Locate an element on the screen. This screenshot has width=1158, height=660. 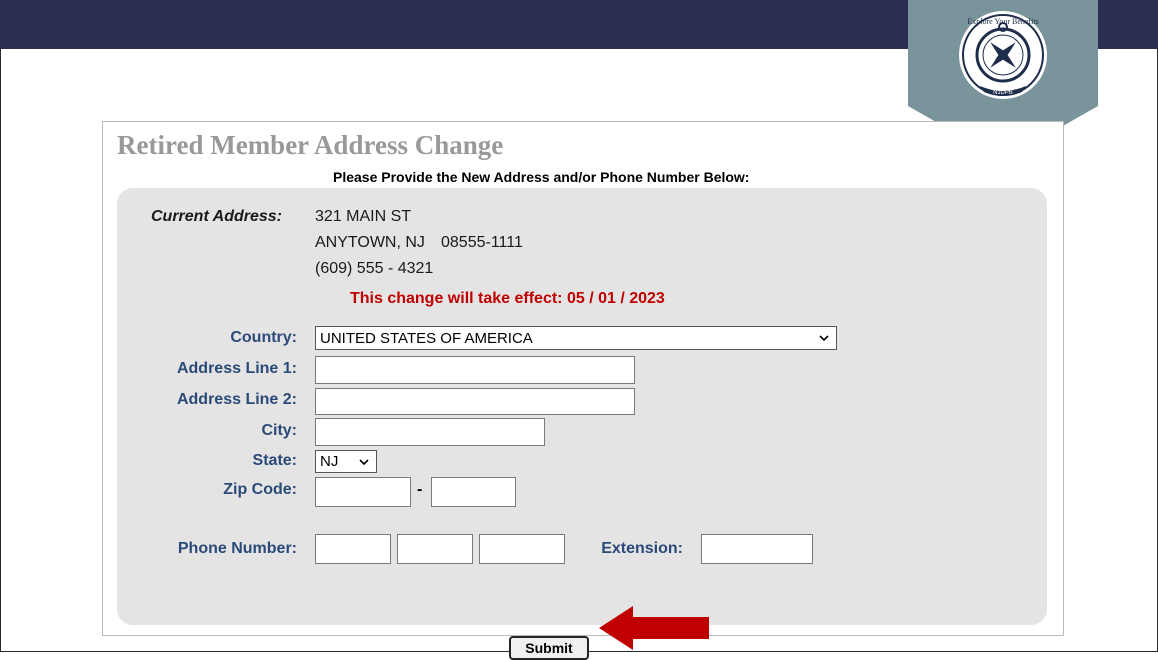
badge-top-text: Explore Your Benefits is located at coordinates (1002, 21).